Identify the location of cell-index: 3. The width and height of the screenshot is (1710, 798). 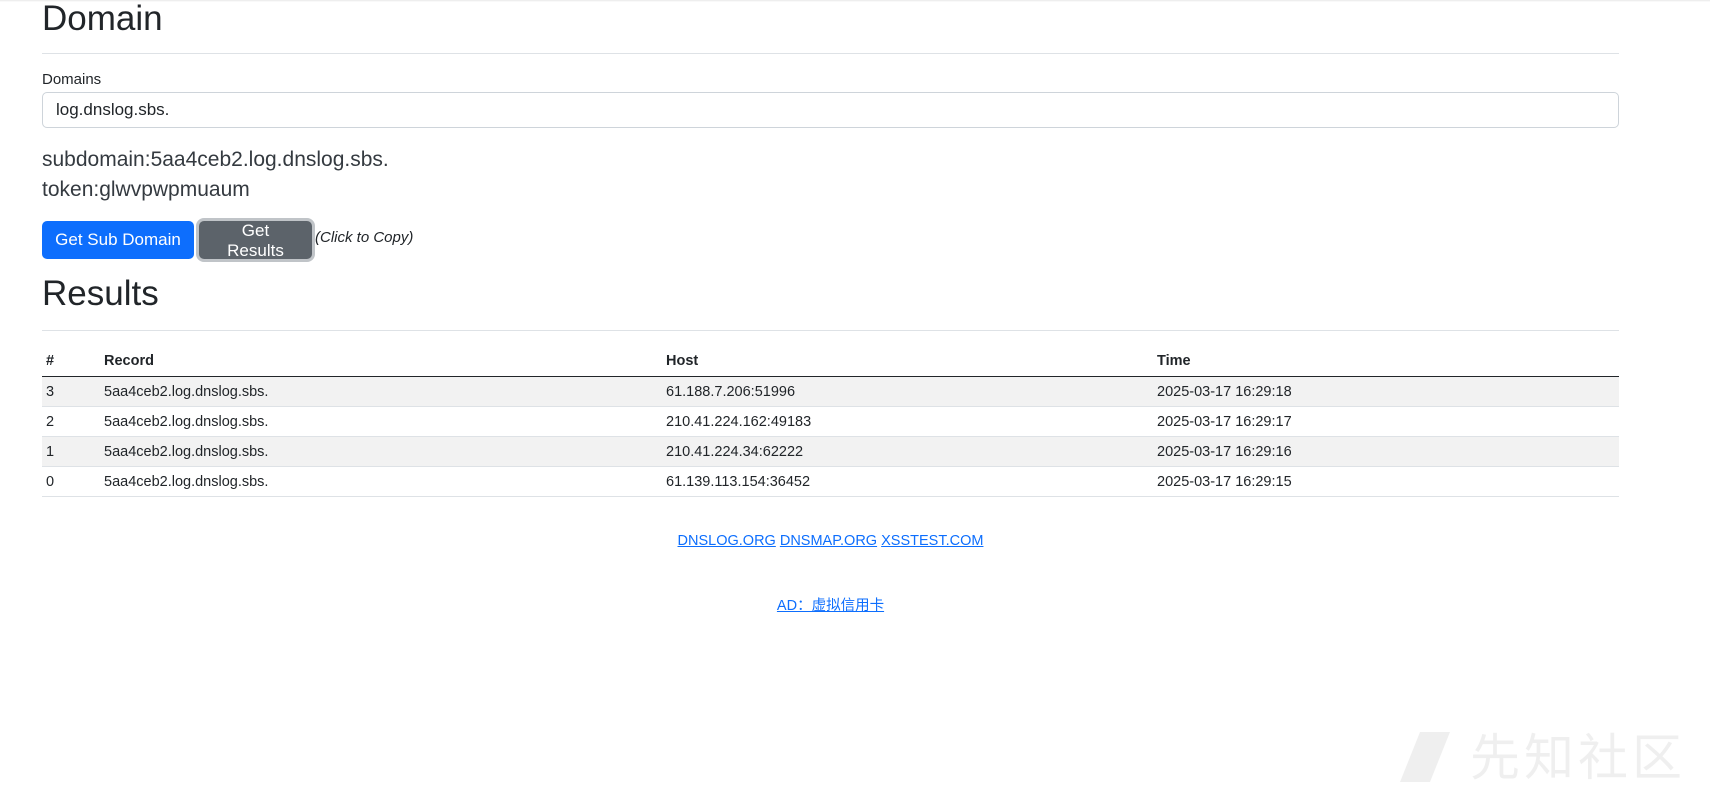
(71, 391).